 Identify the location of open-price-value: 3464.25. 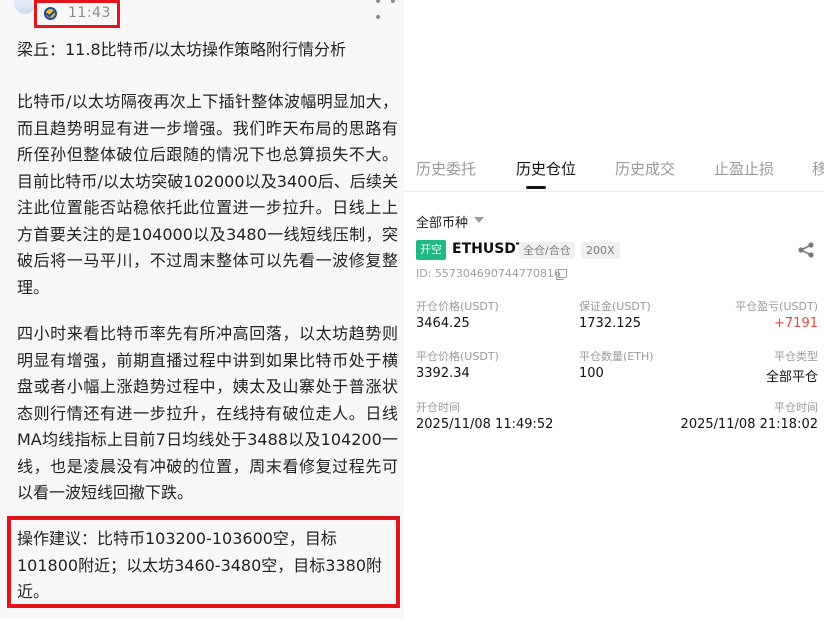
(443, 323).